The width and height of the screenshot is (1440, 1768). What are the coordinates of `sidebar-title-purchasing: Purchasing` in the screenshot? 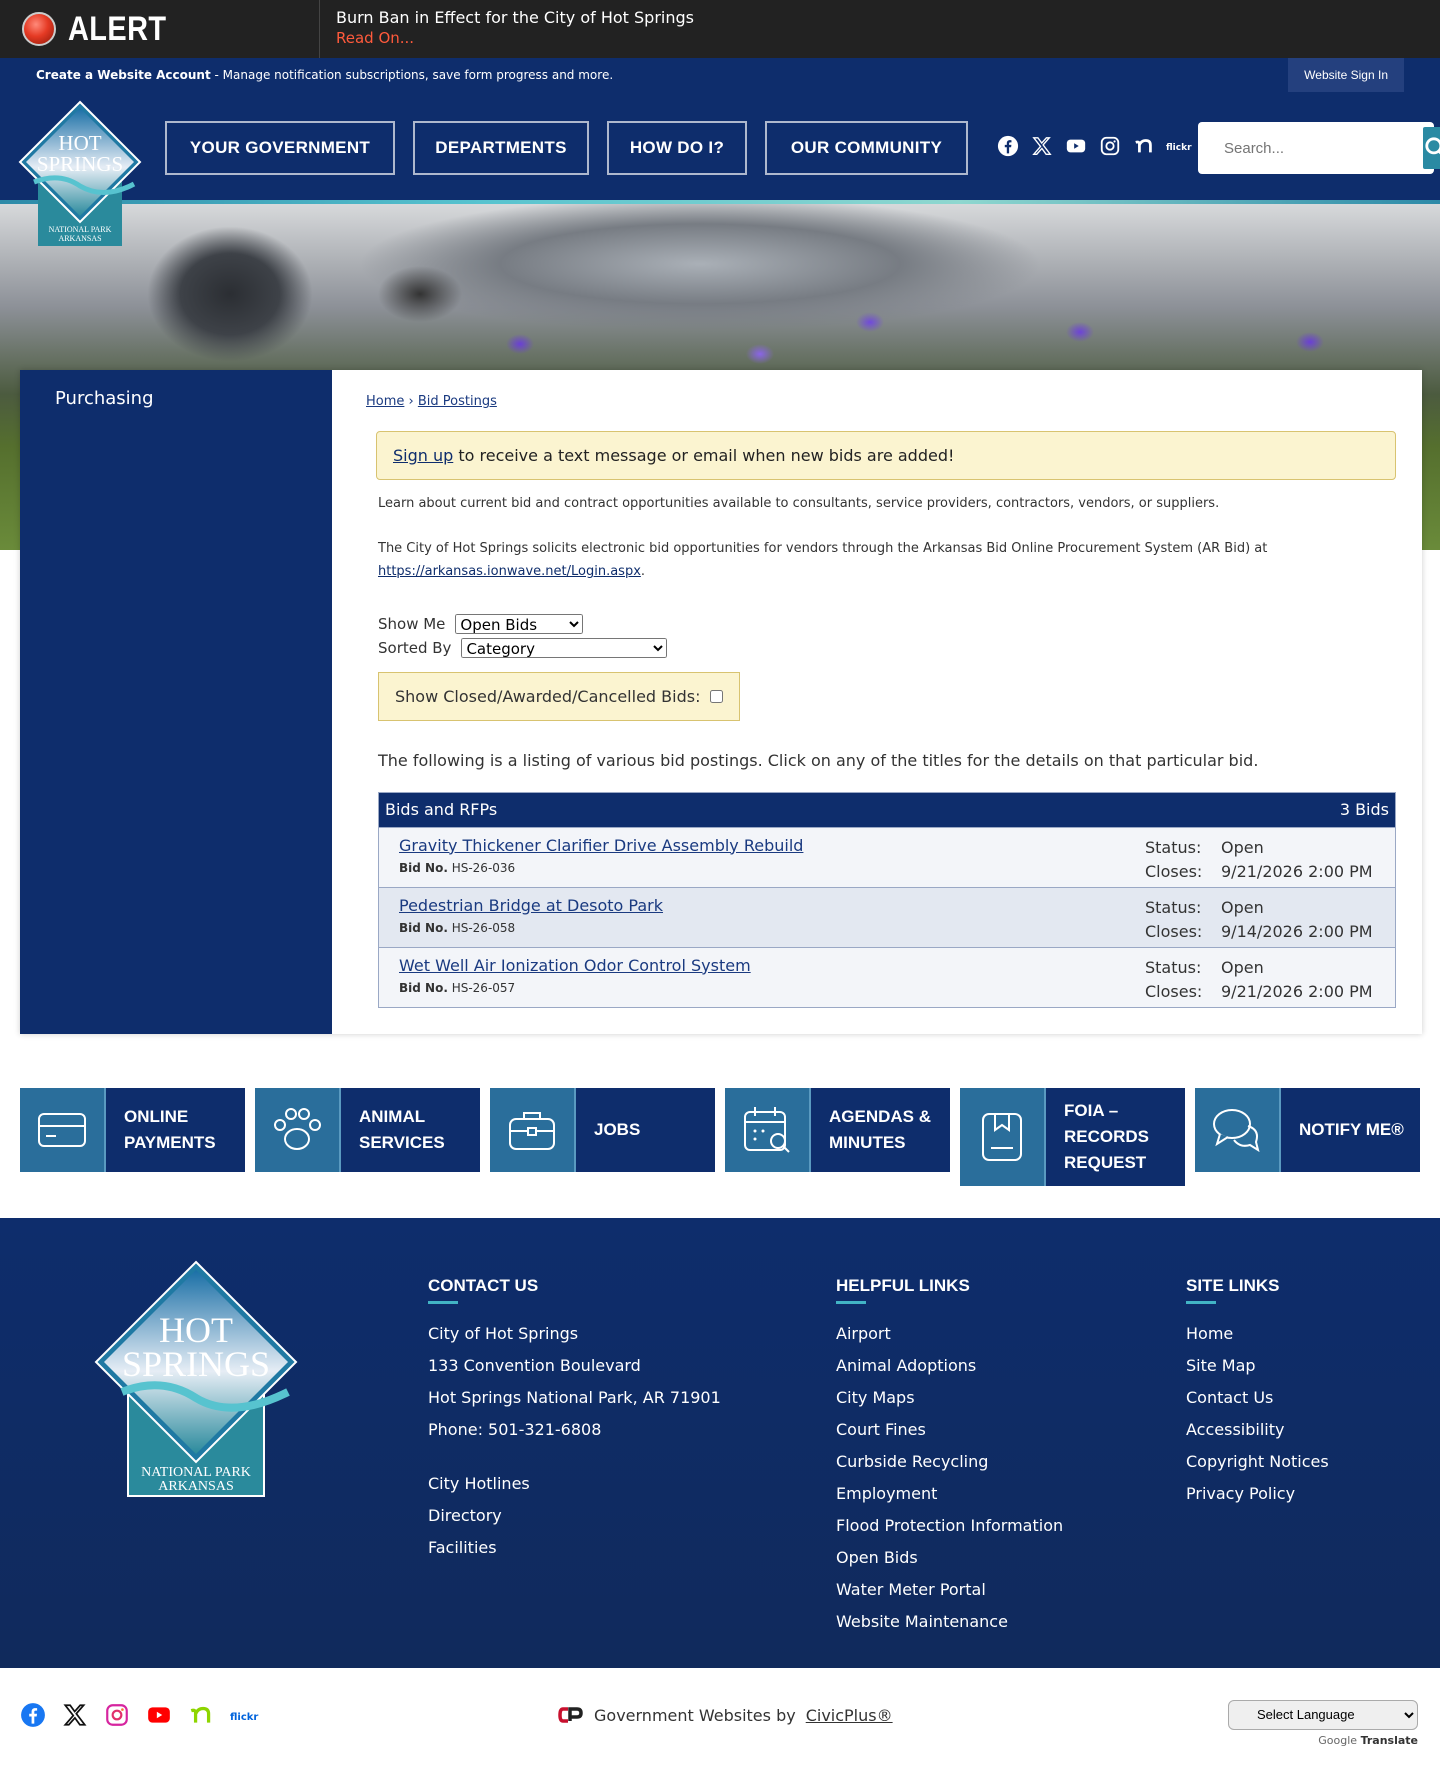 It's located at (193, 398).